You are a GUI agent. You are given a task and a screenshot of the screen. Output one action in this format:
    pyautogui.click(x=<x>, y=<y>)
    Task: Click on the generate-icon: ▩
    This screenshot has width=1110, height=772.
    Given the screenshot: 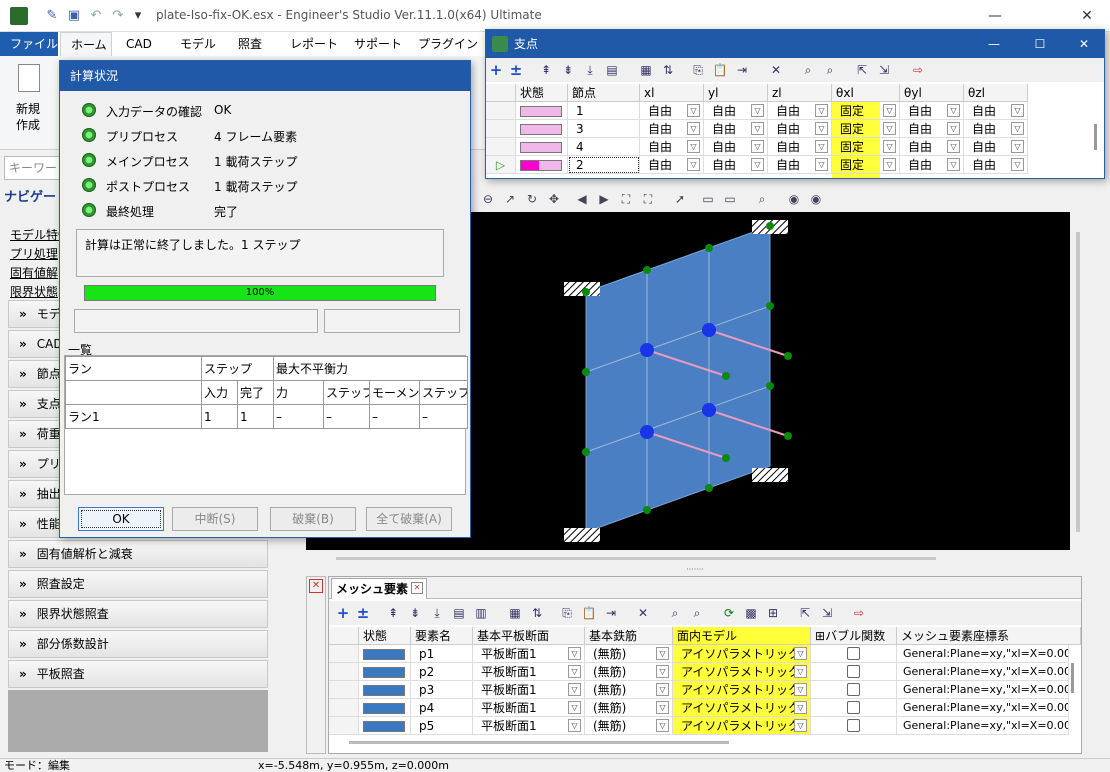 What is the action you would take?
    pyautogui.click(x=751, y=613)
    